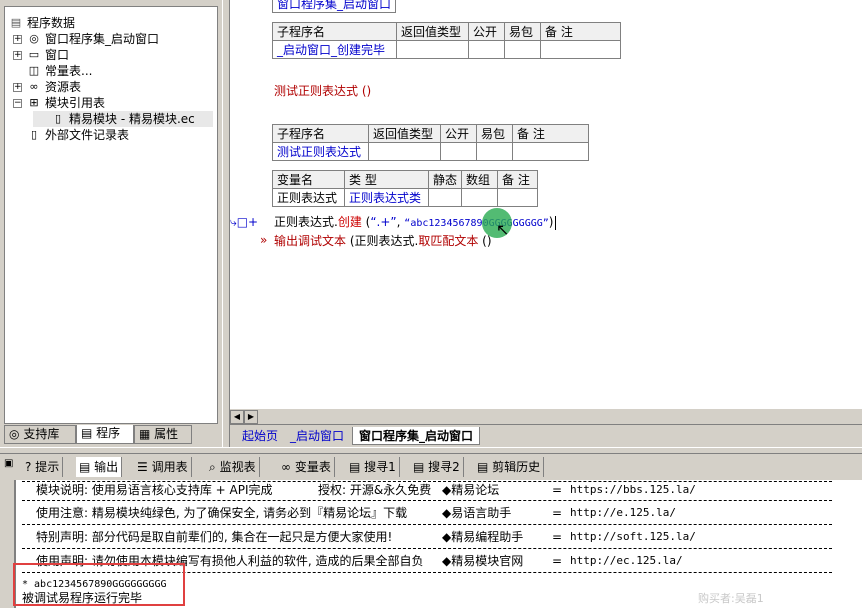  Describe the element at coordinates (731, 598) in the screenshot. I see `watermark: 购买者:吴磊1` at that location.